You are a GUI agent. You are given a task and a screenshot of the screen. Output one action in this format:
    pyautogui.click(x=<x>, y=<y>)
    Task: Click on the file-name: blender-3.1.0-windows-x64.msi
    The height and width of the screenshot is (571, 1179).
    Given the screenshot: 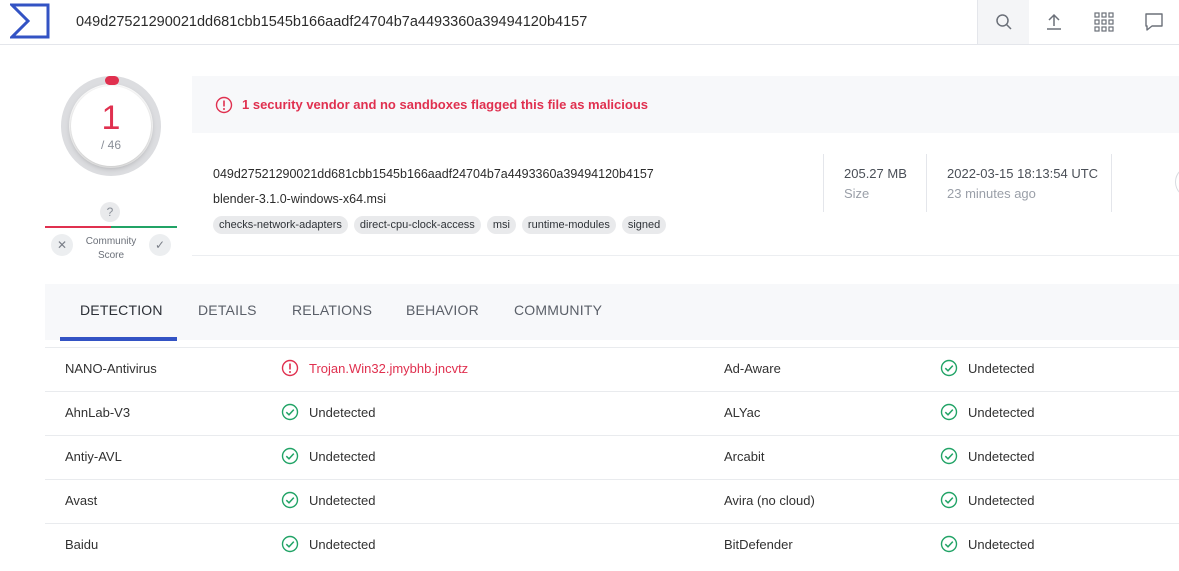 What is the action you would take?
    pyautogui.click(x=299, y=199)
    